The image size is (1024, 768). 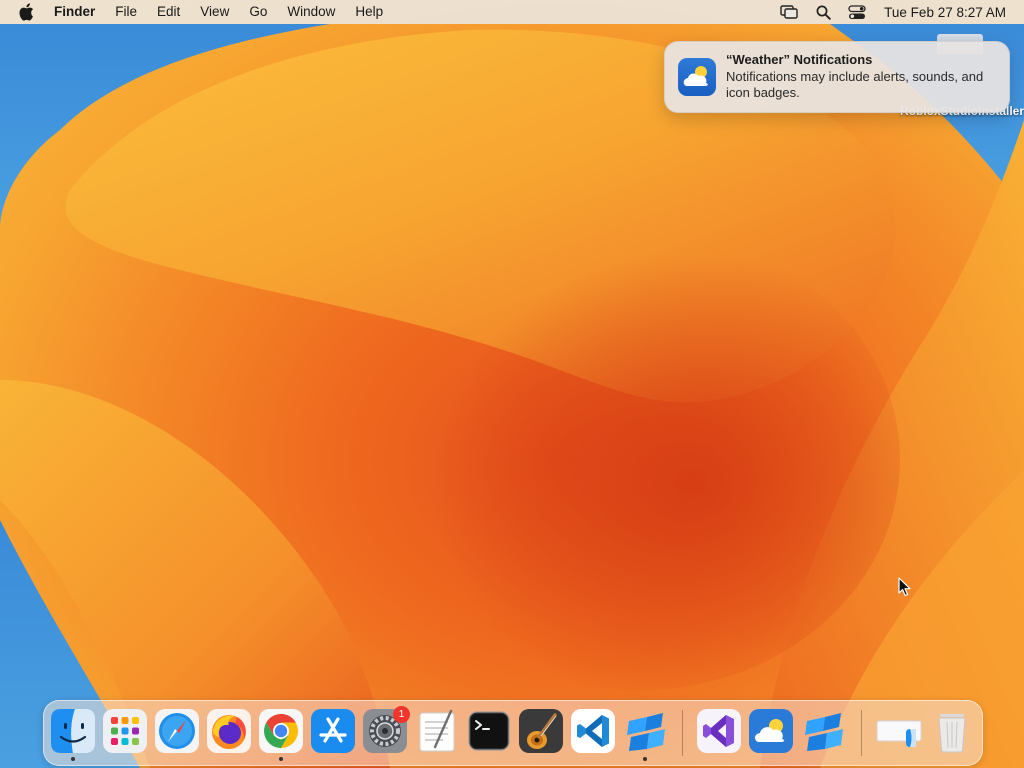 I want to click on weather-icon, so click(x=771, y=731).